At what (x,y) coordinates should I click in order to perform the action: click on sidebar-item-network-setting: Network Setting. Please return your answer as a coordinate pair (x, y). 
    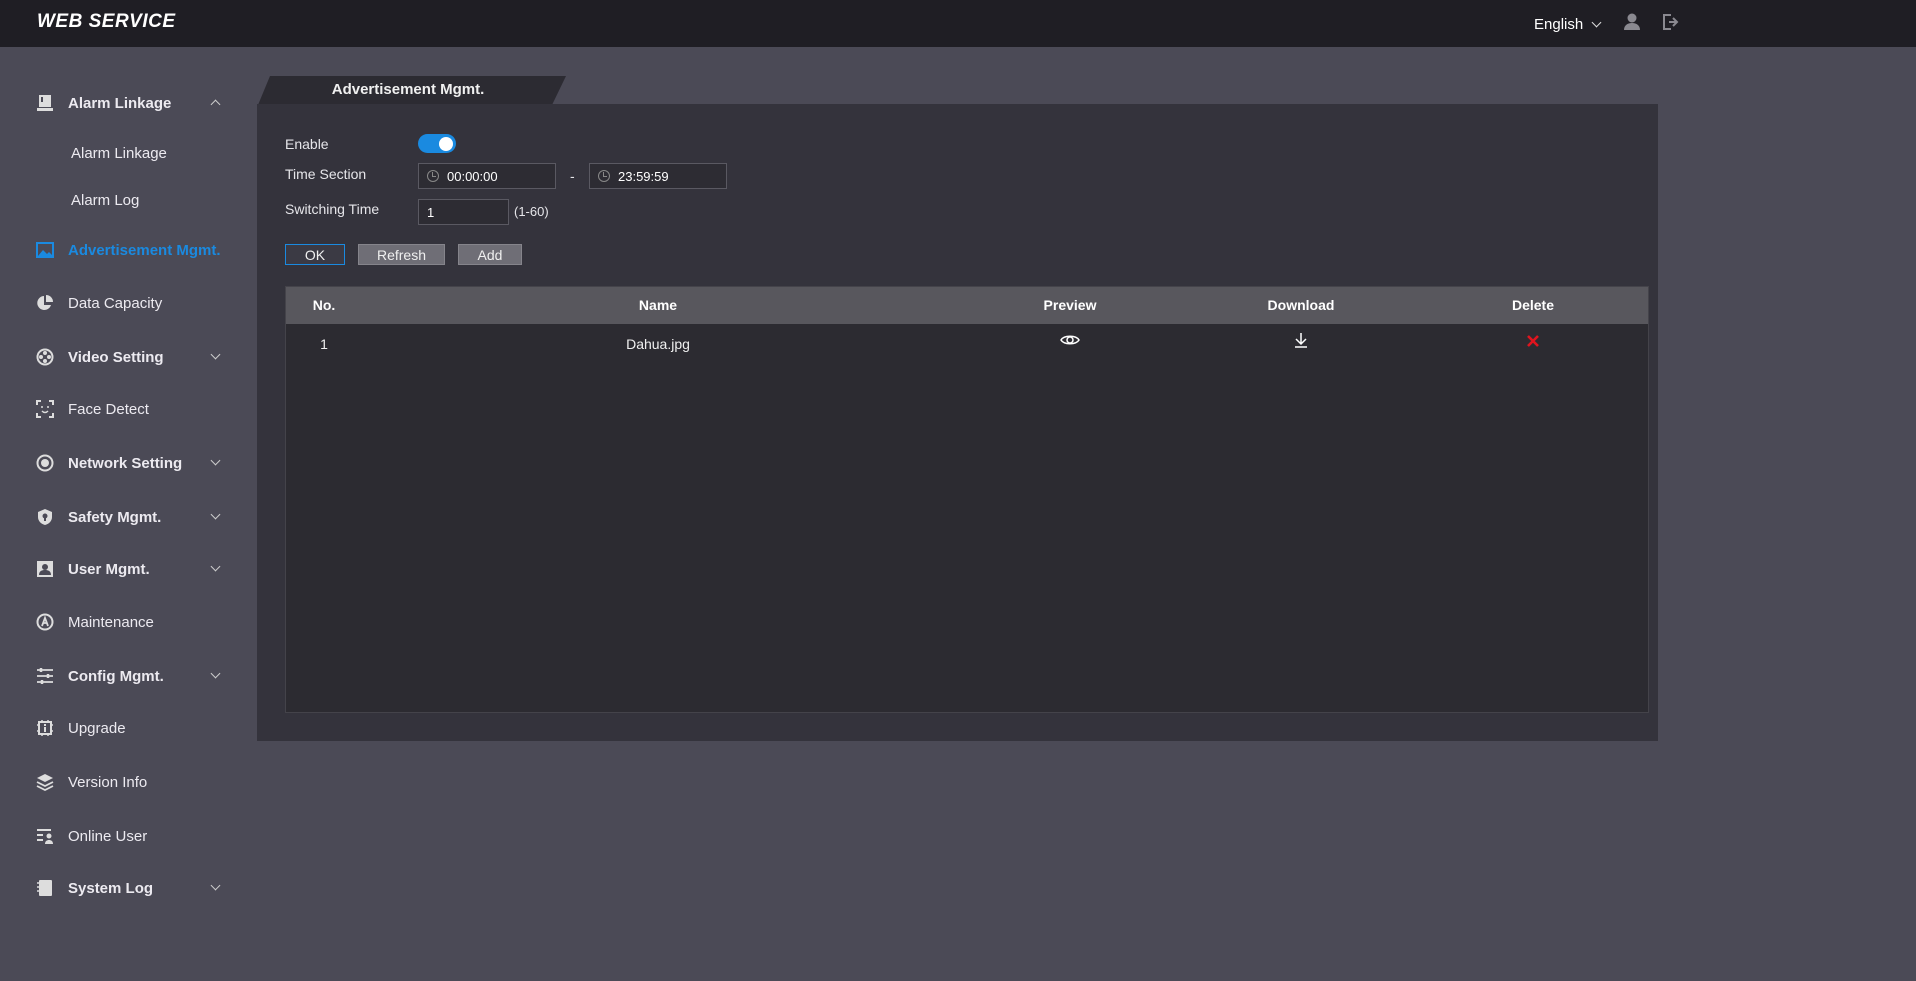
    Looking at the image, I should click on (125, 463).